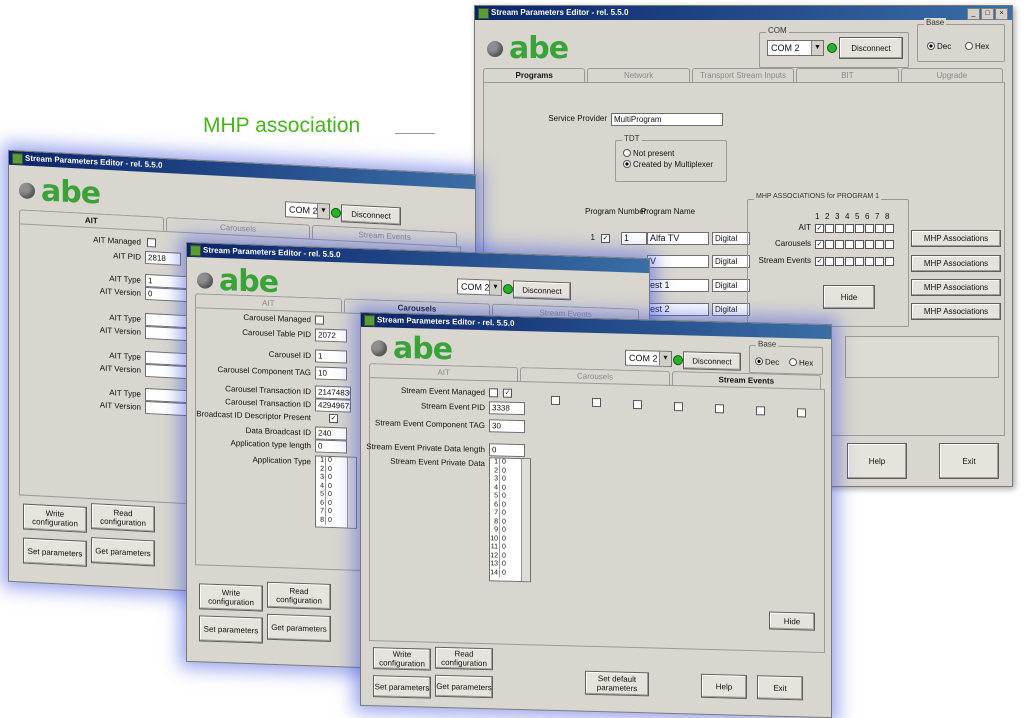 Image resolution: width=1024 pixels, height=718 pixels. I want to click on data-broadcast-id-field: 240, so click(331, 433).